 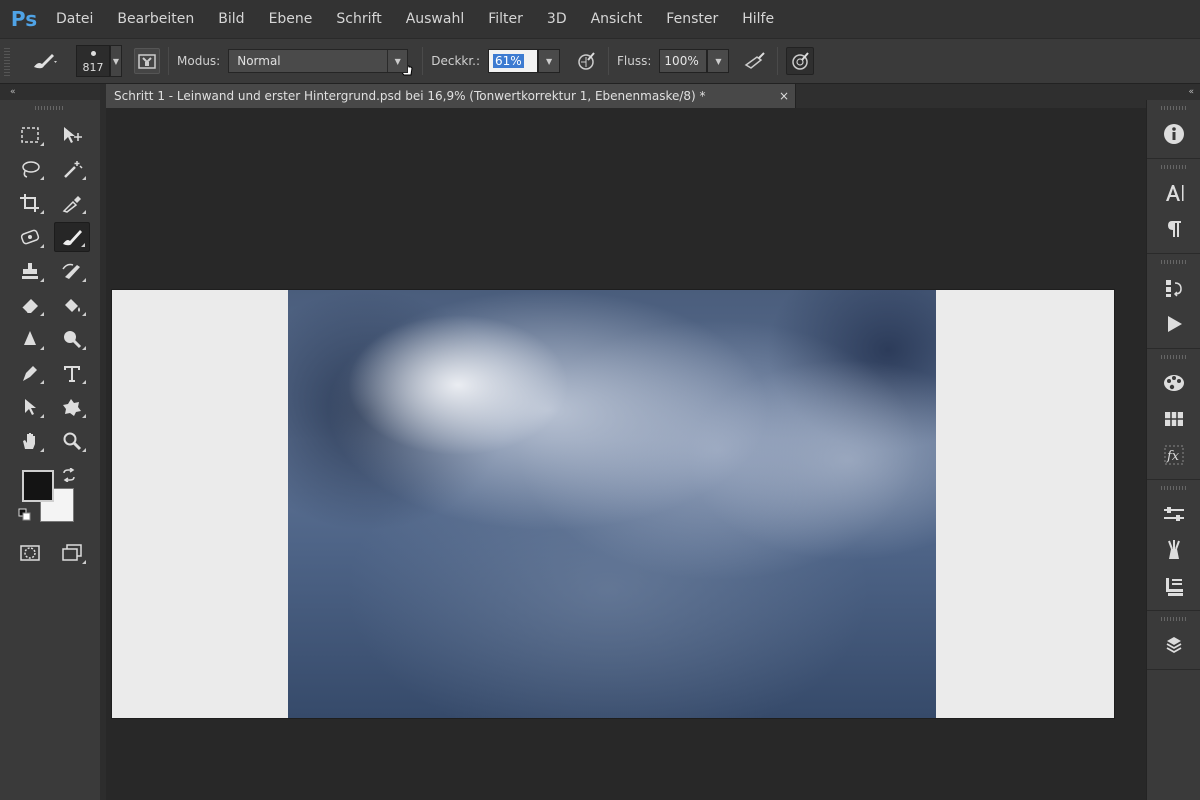 What do you see at coordinates (1173, 514) in the screenshot?
I see `adjustments-panel-button` at bounding box center [1173, 514].